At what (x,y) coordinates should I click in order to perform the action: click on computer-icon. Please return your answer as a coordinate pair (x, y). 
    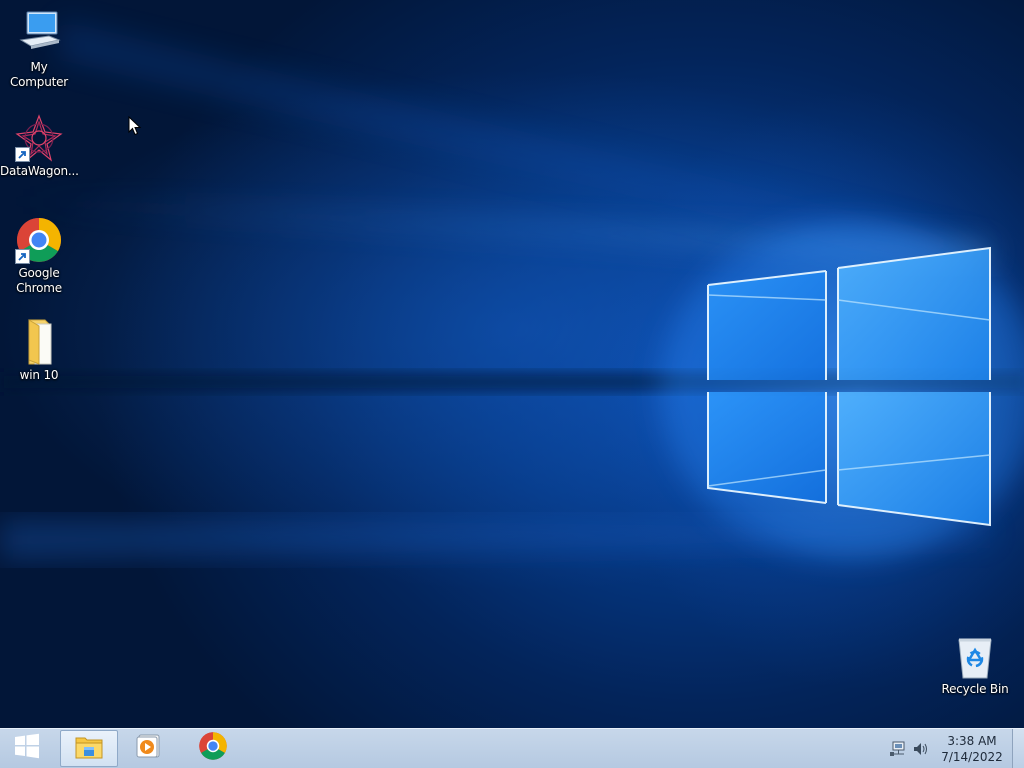
    Looking at the image, I should click on (39, 34).